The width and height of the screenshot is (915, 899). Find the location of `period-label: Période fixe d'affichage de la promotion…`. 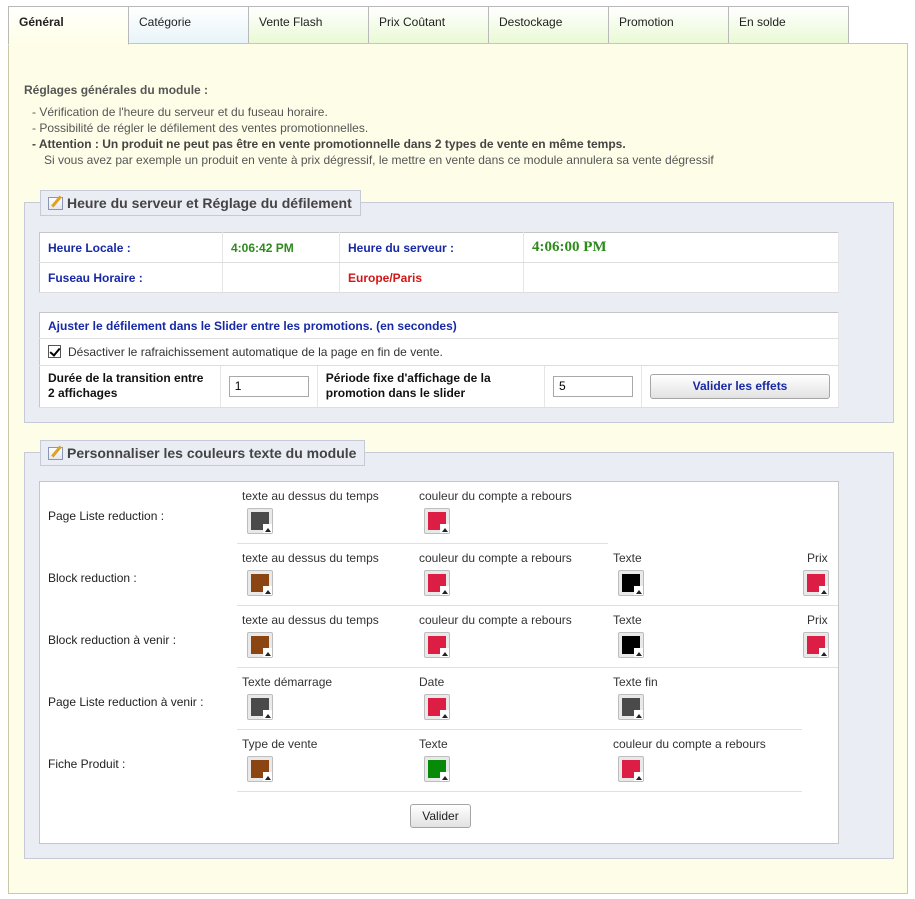

period-label: Période fixe d'affichage de la promotion… is located at coordinates (431, 387).